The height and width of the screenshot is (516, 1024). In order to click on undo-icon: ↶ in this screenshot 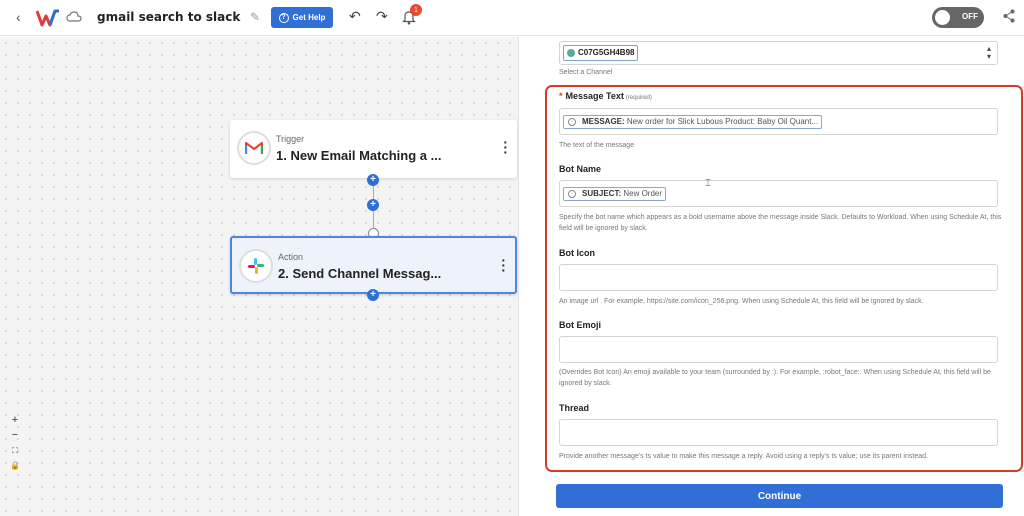, I will do `click(355, 16)`.